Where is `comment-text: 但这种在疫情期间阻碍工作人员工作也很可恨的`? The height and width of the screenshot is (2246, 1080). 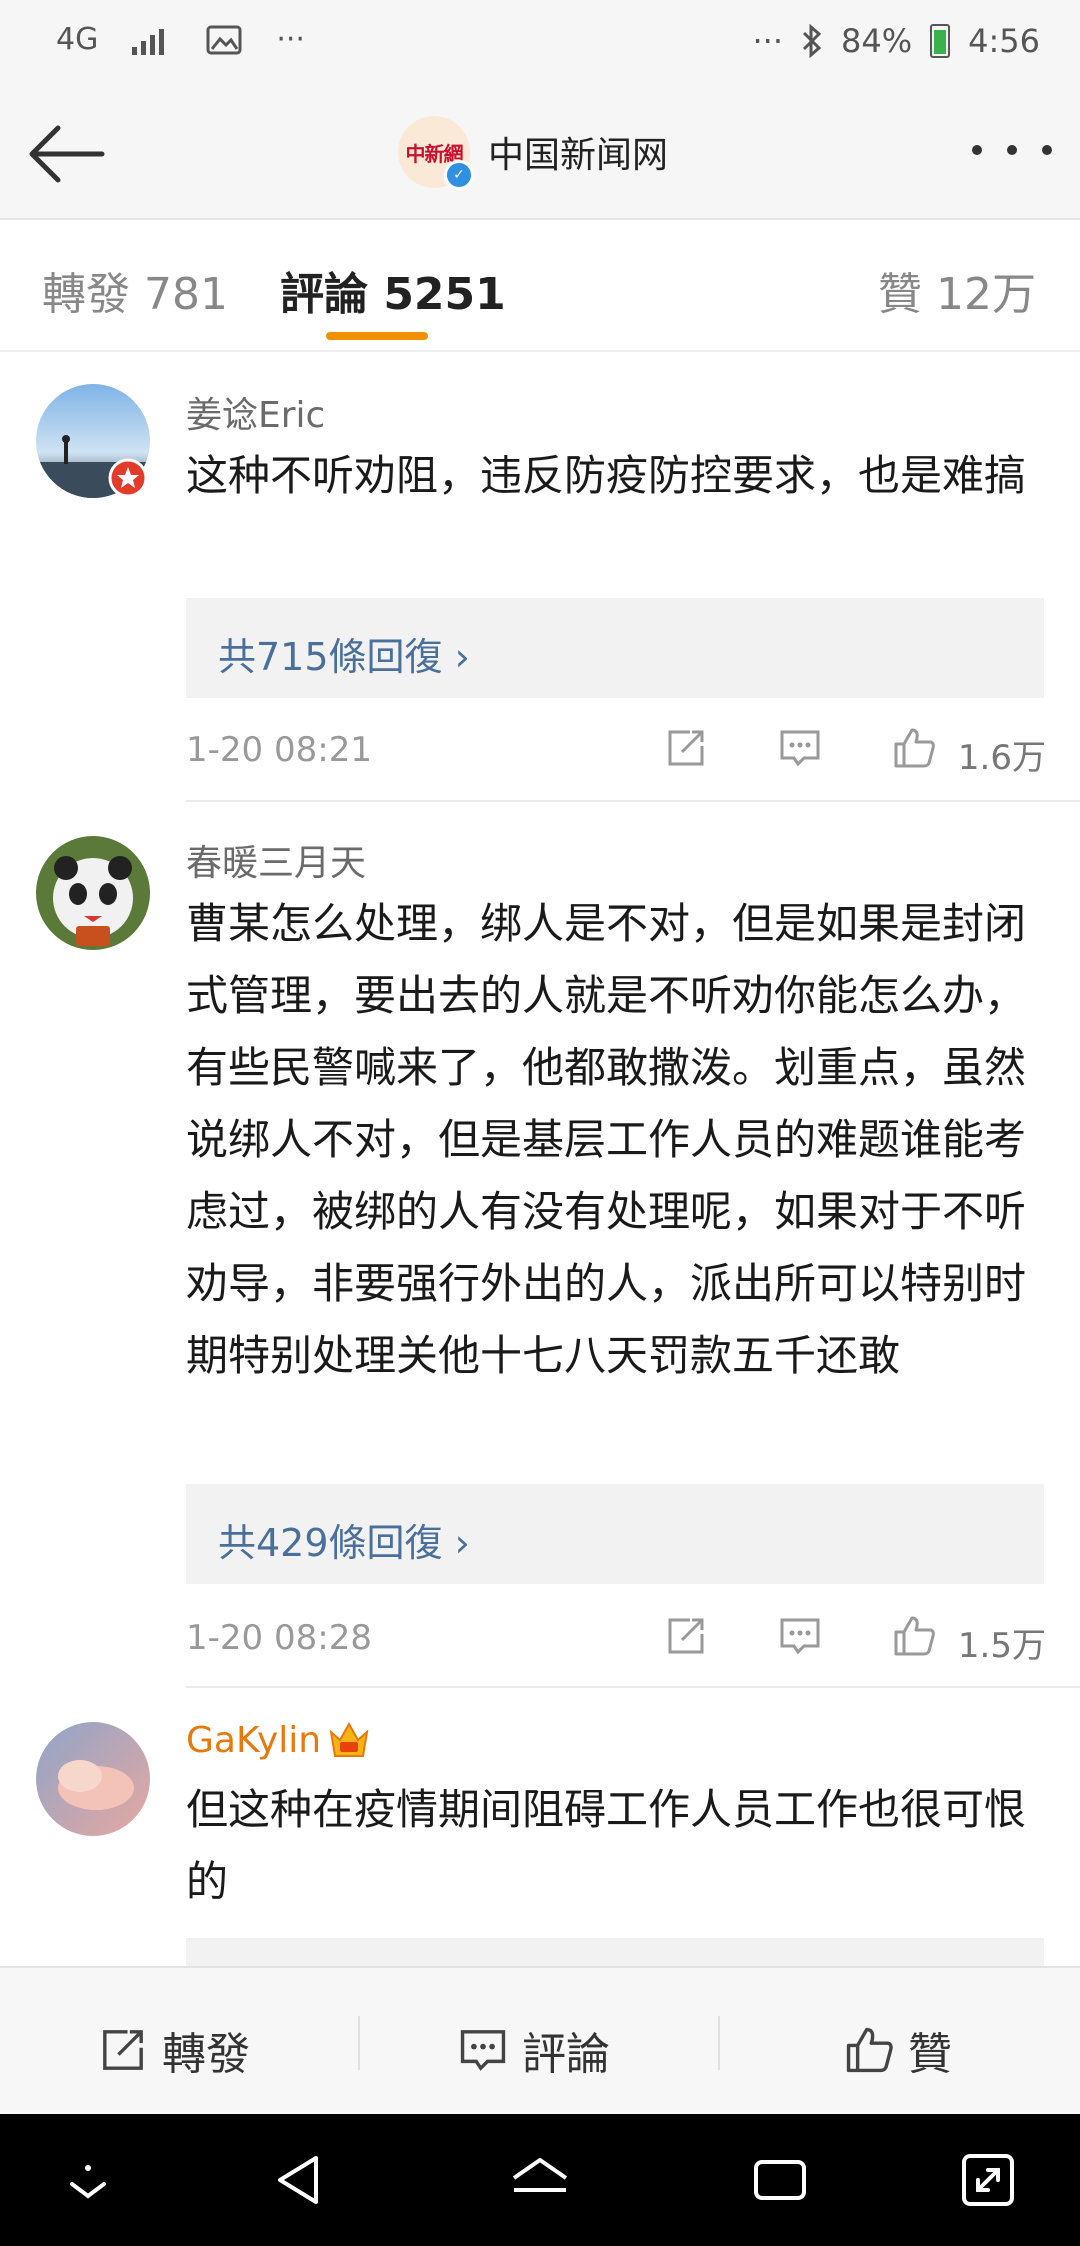 comment-text: 但这种在疫情期间阻碍工作人员工作也很可恨的 is located at coordinates (606, 1845).